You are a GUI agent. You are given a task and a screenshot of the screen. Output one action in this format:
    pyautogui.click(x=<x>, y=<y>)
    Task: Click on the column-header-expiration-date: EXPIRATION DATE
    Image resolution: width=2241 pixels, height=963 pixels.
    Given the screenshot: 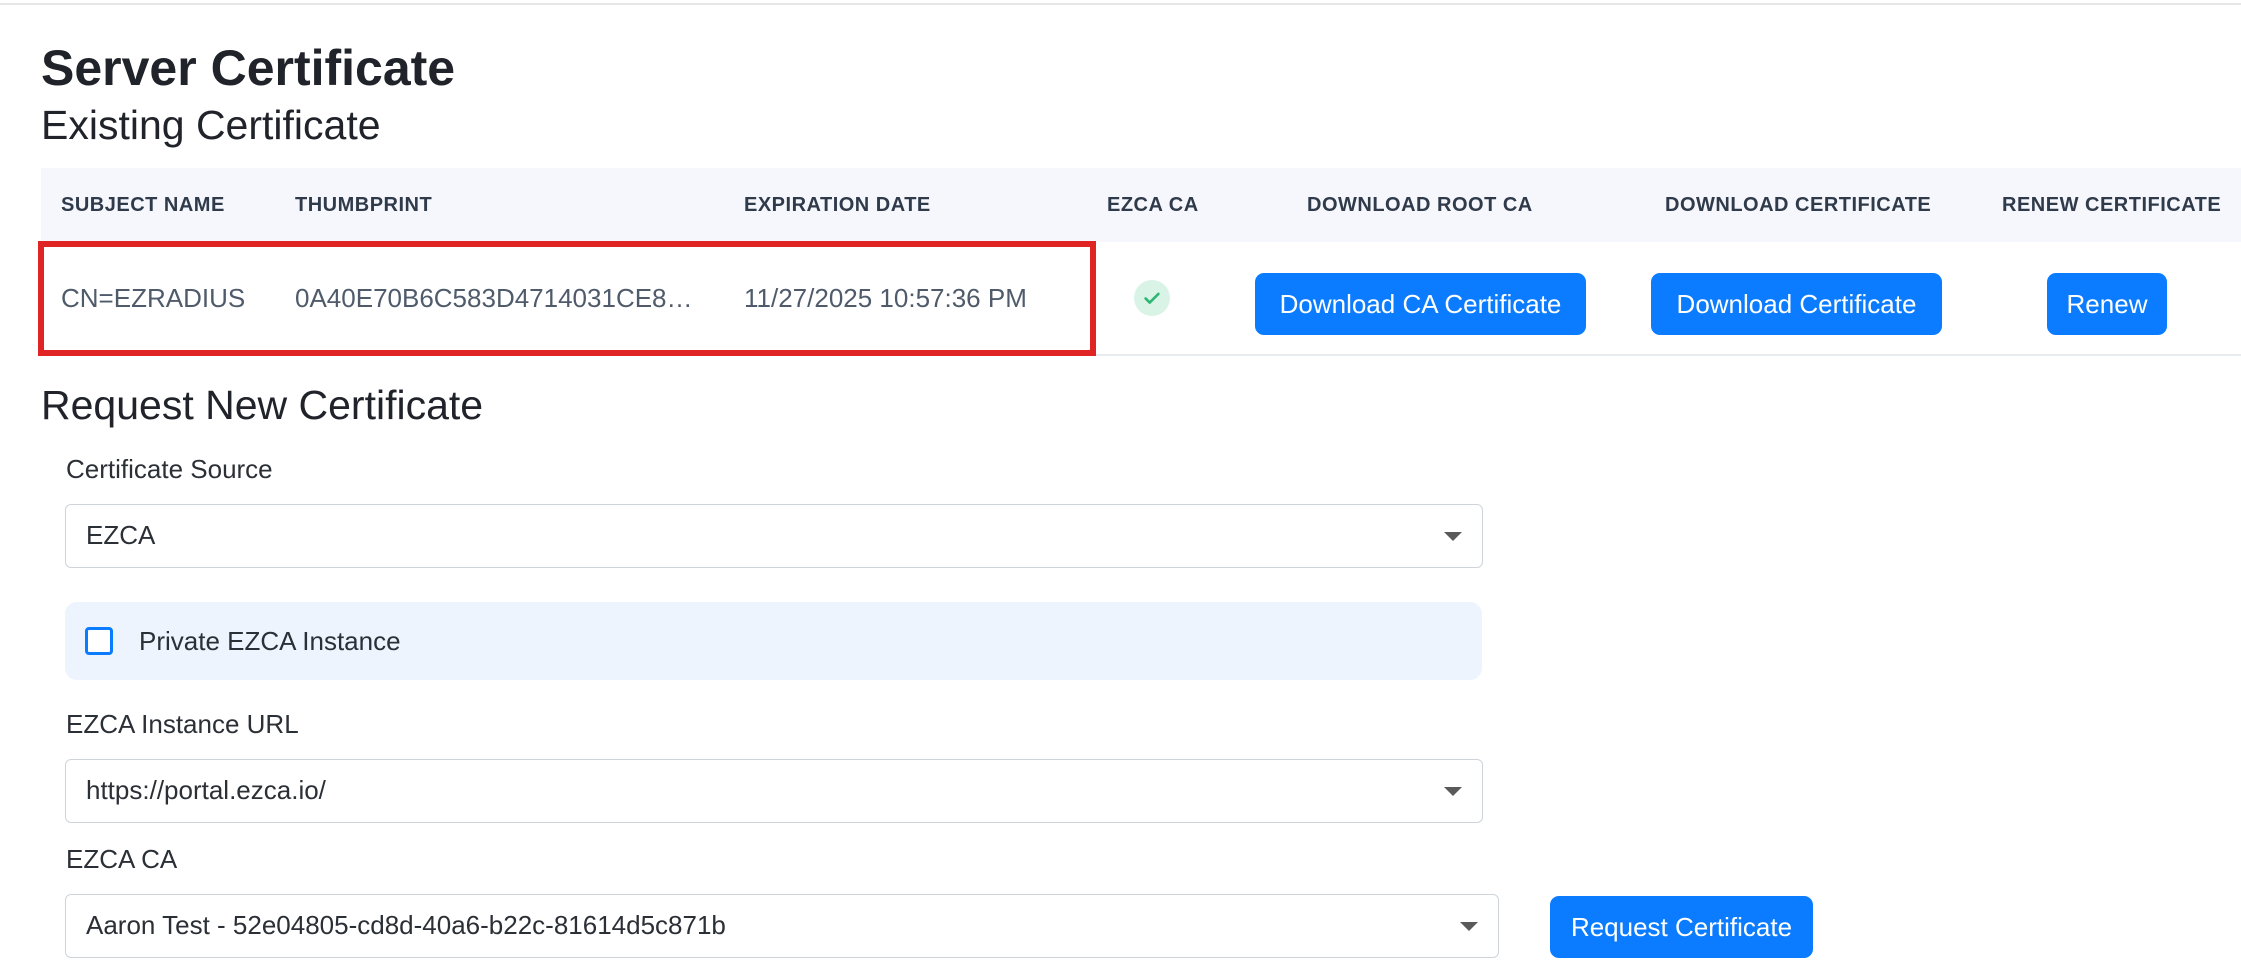 What is the action you would take?
    pyautogui.click(x=837, y=205)
    